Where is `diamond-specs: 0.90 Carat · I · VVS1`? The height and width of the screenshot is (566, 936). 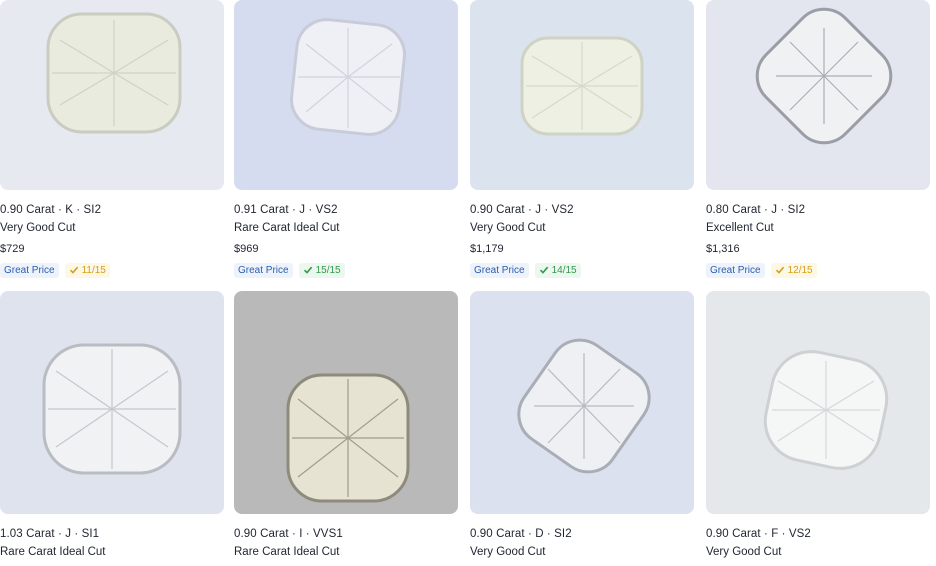 diamond-specs: 0.90 Carat · I · VVS1 is located at coordinates (346, 534).